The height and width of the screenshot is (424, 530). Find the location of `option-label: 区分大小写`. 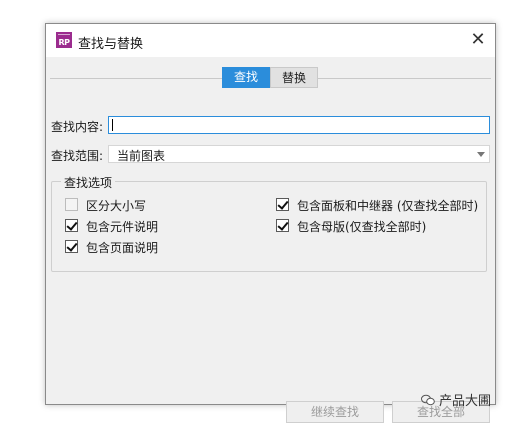

option-label: 区分大小写 is located at coordinates (116, 206).